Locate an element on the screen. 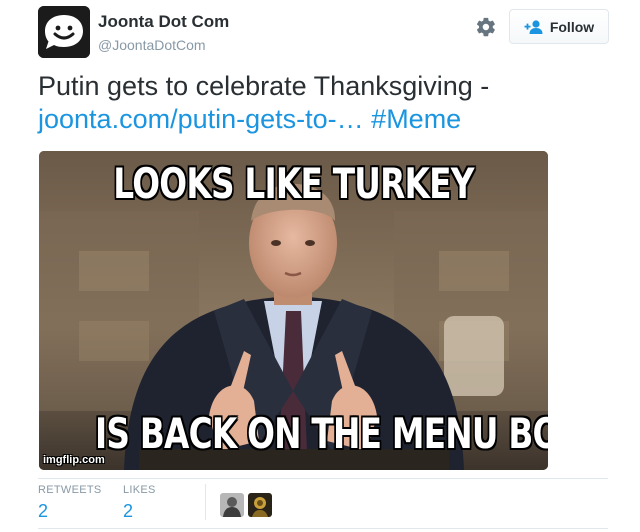  likes-label: LIKES is located at coordinates (139, 490).